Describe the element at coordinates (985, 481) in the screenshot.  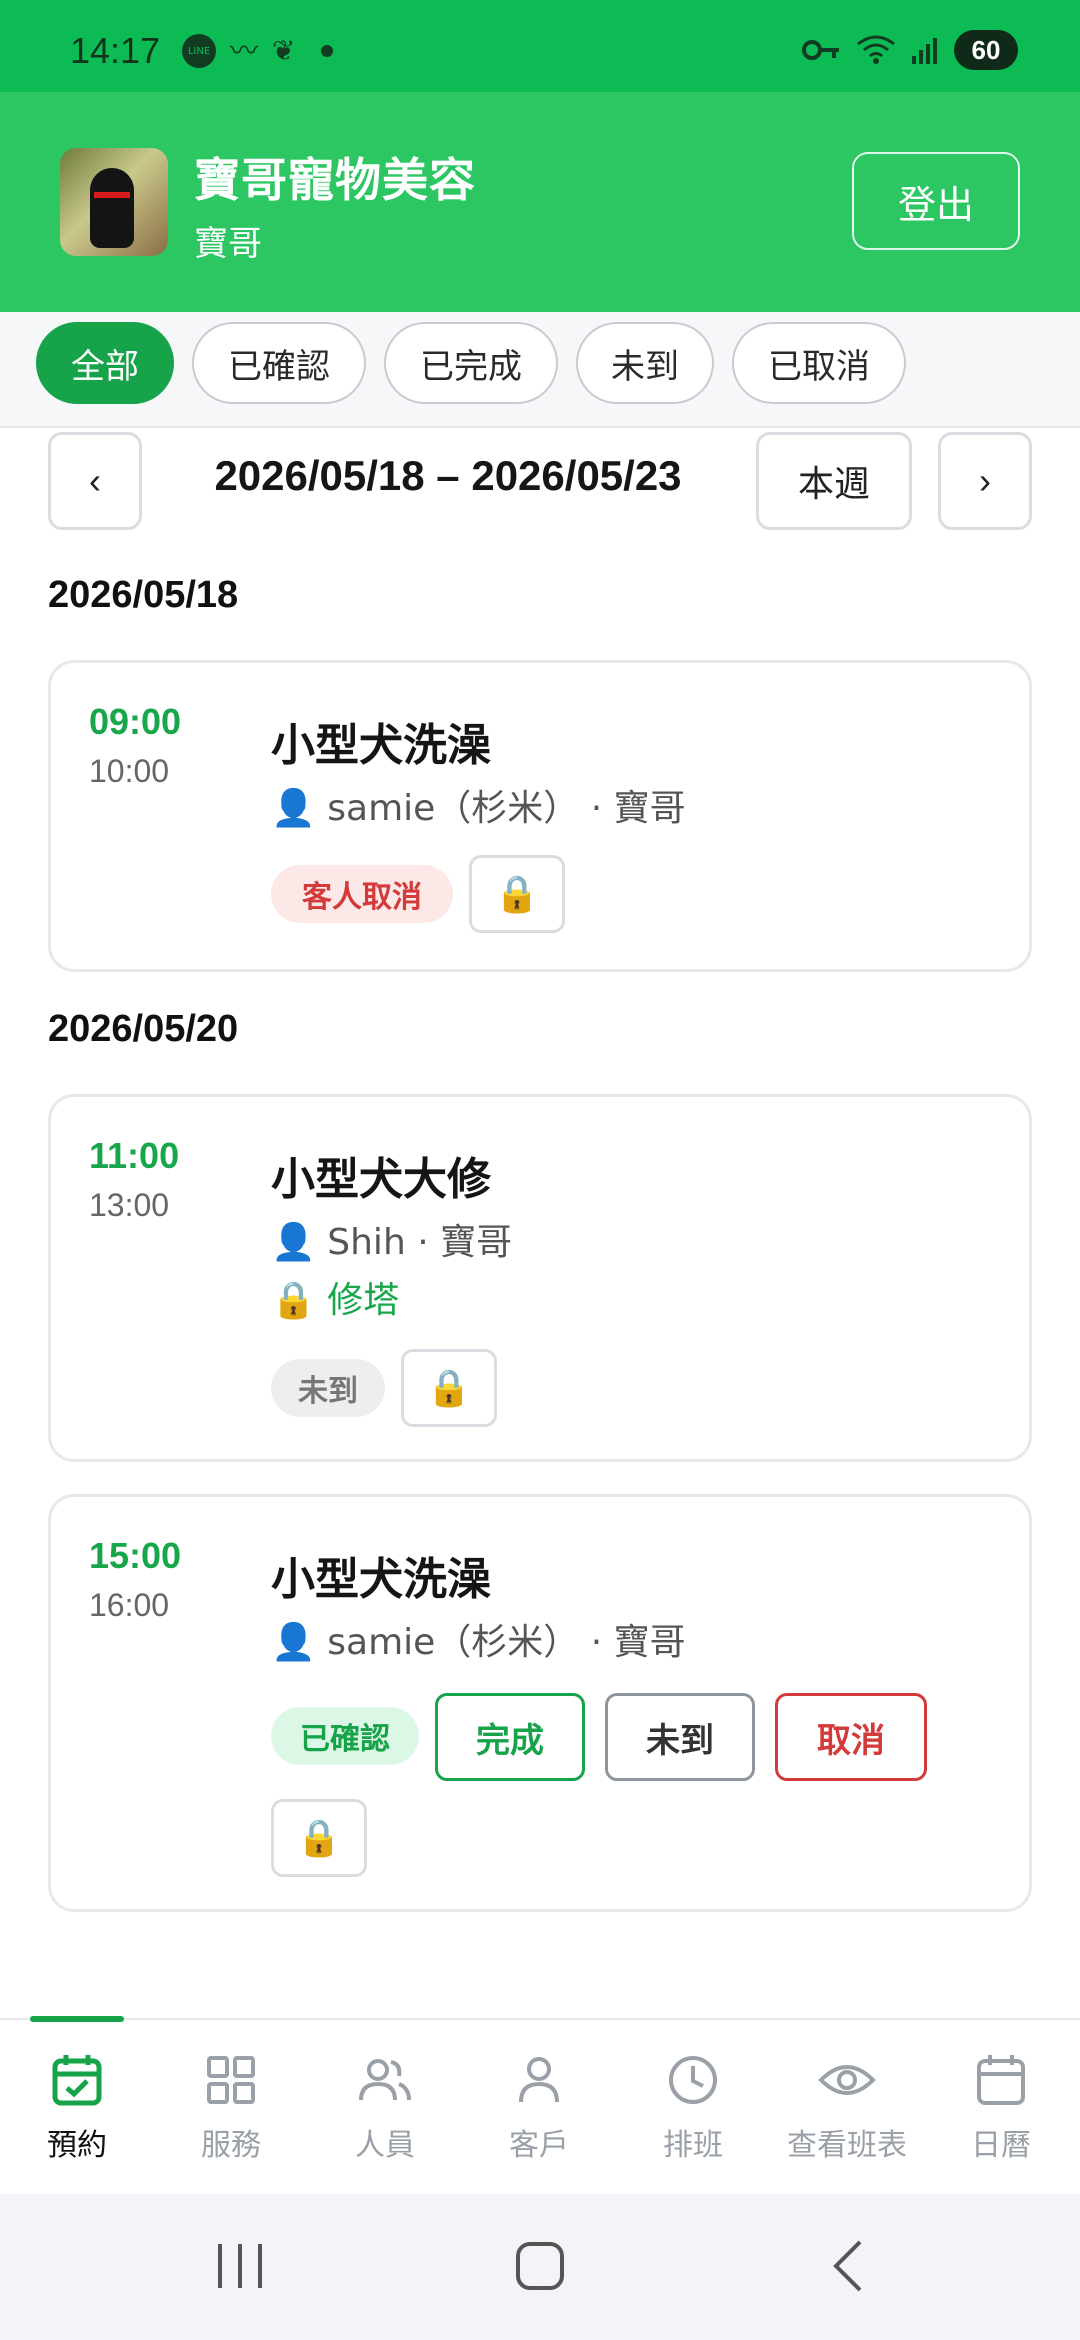
I see `next-week-button: ›` at that location.